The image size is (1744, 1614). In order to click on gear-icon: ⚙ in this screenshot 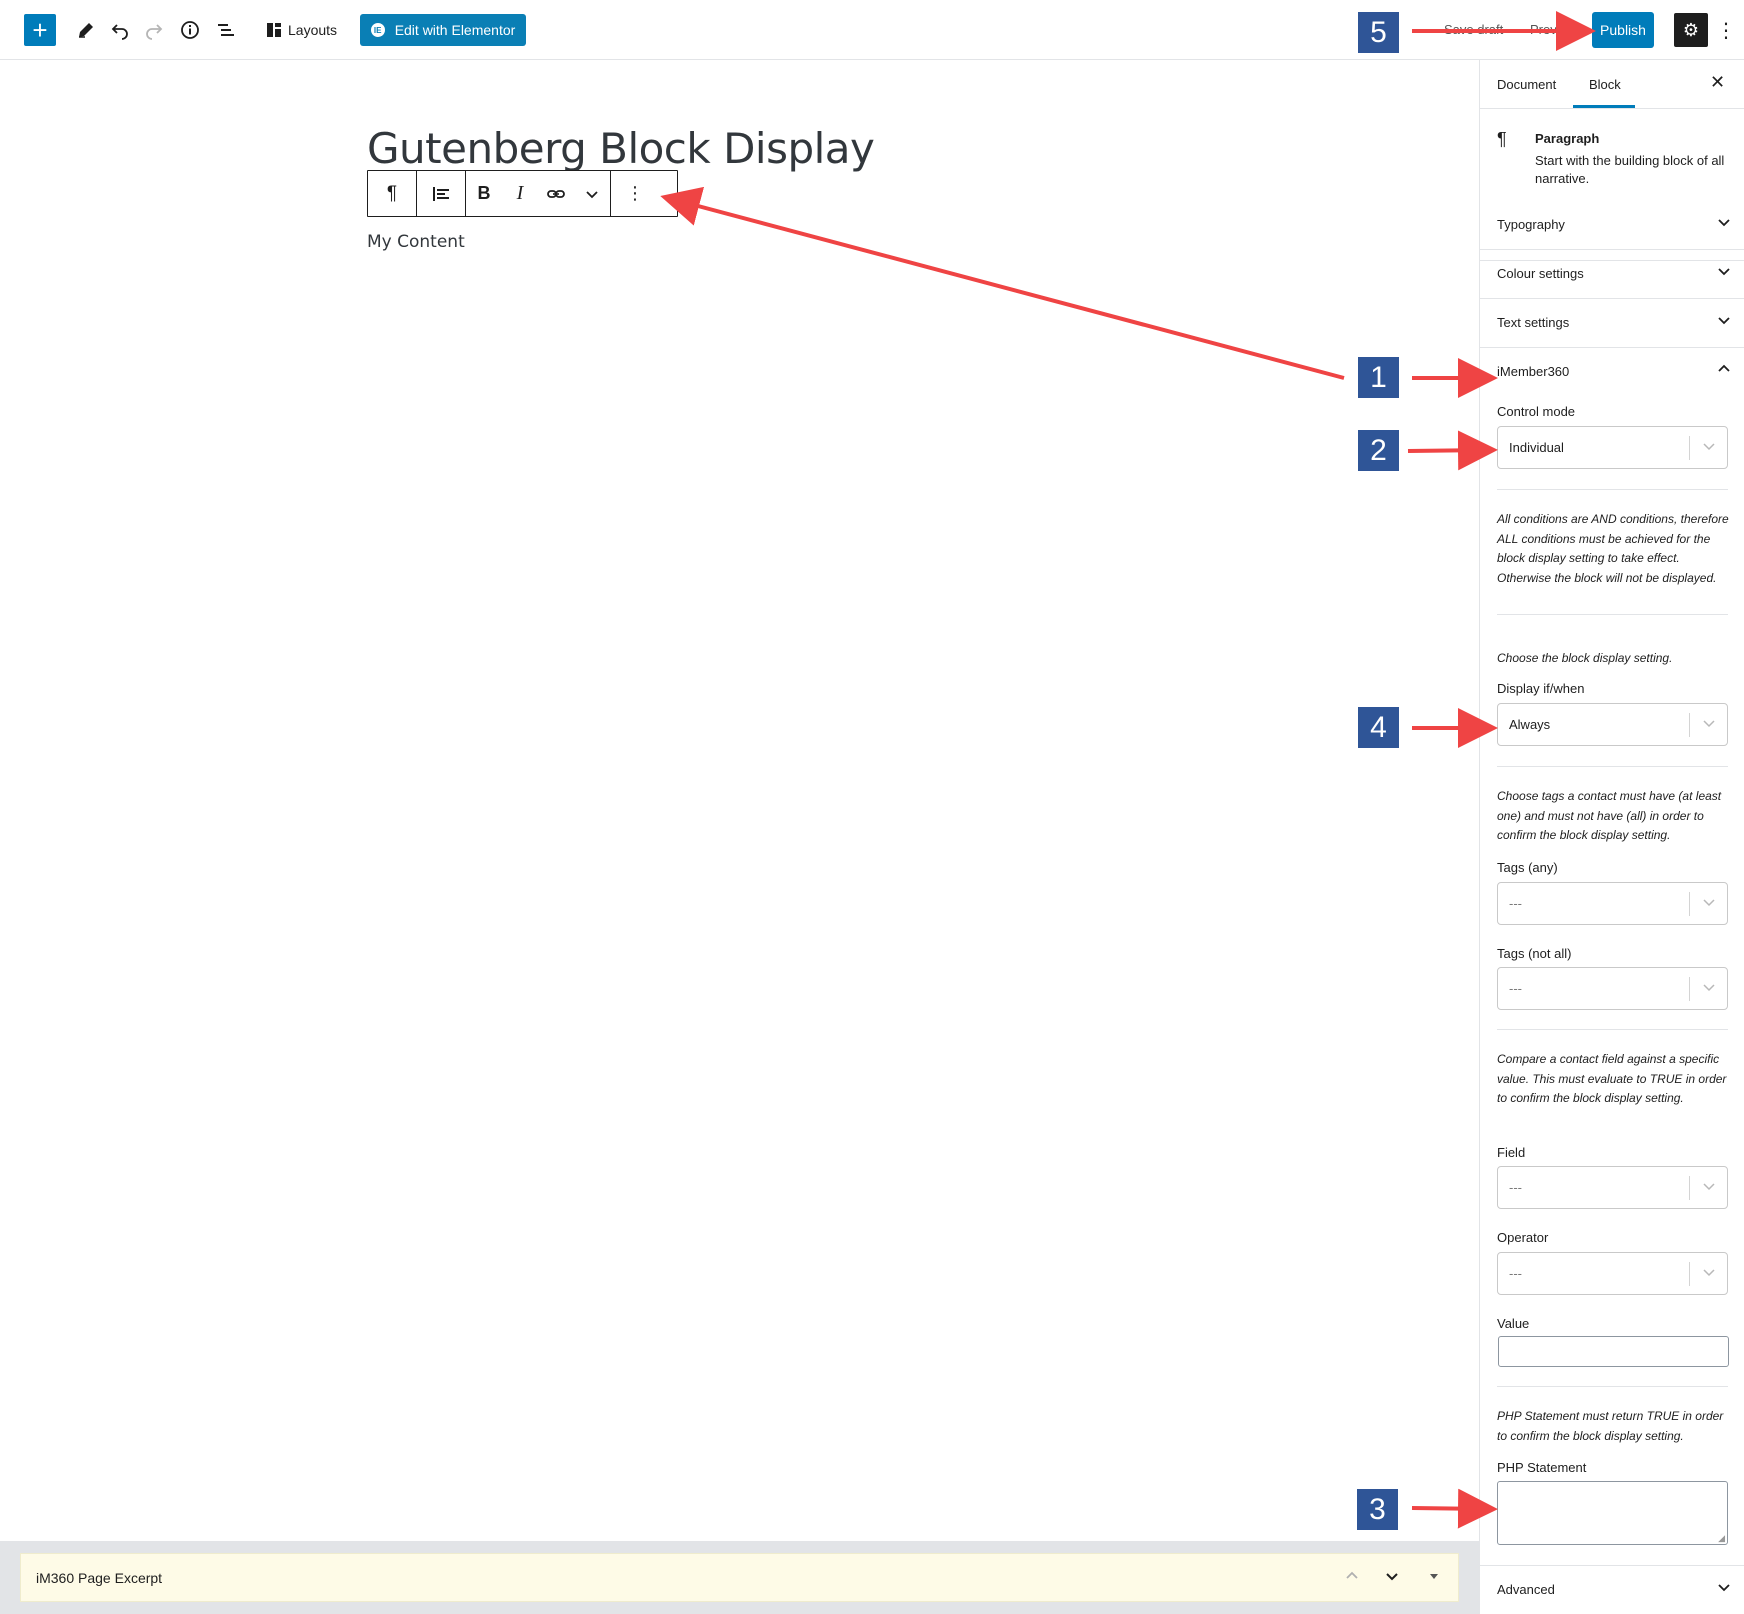, I will do `click(1691, 29)`.